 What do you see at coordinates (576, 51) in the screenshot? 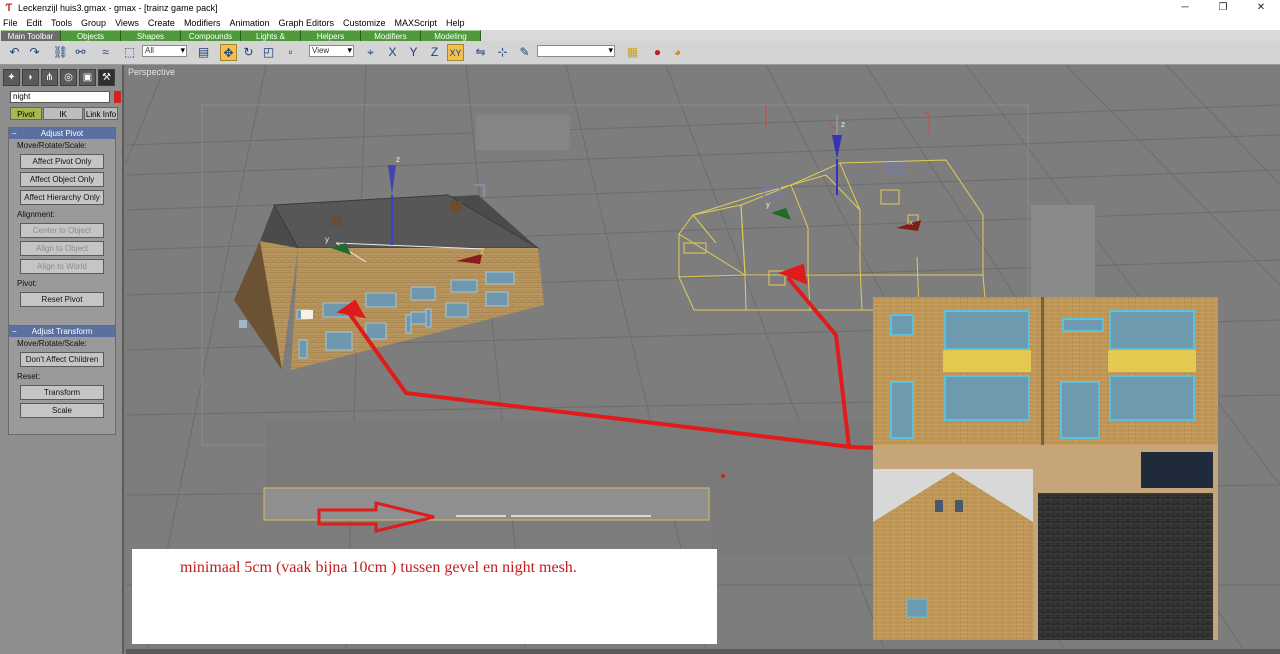
I see `named-selection-dropdown` at bounding box center [576, 51].